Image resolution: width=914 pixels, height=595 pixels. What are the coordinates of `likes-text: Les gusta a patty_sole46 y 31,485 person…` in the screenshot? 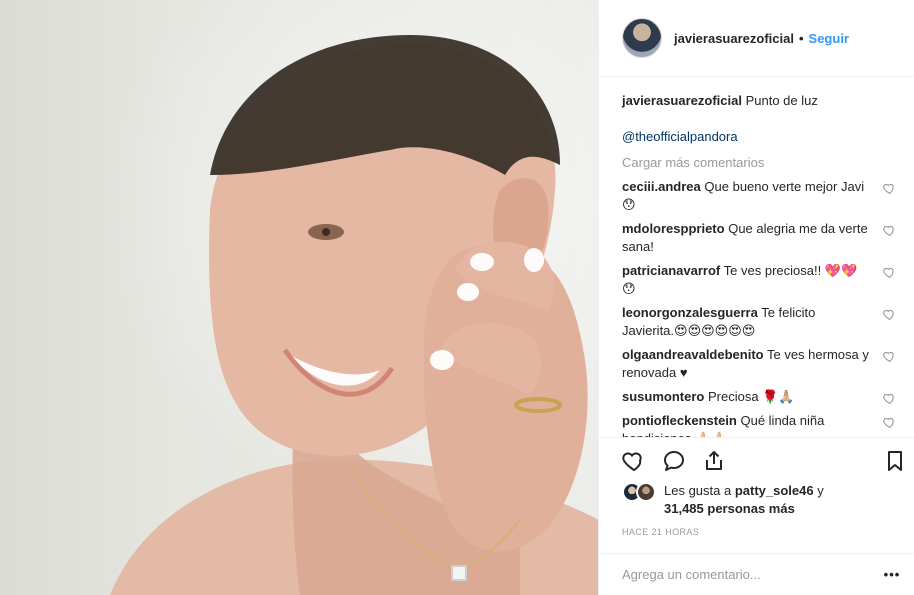 It's located at (744, 500).